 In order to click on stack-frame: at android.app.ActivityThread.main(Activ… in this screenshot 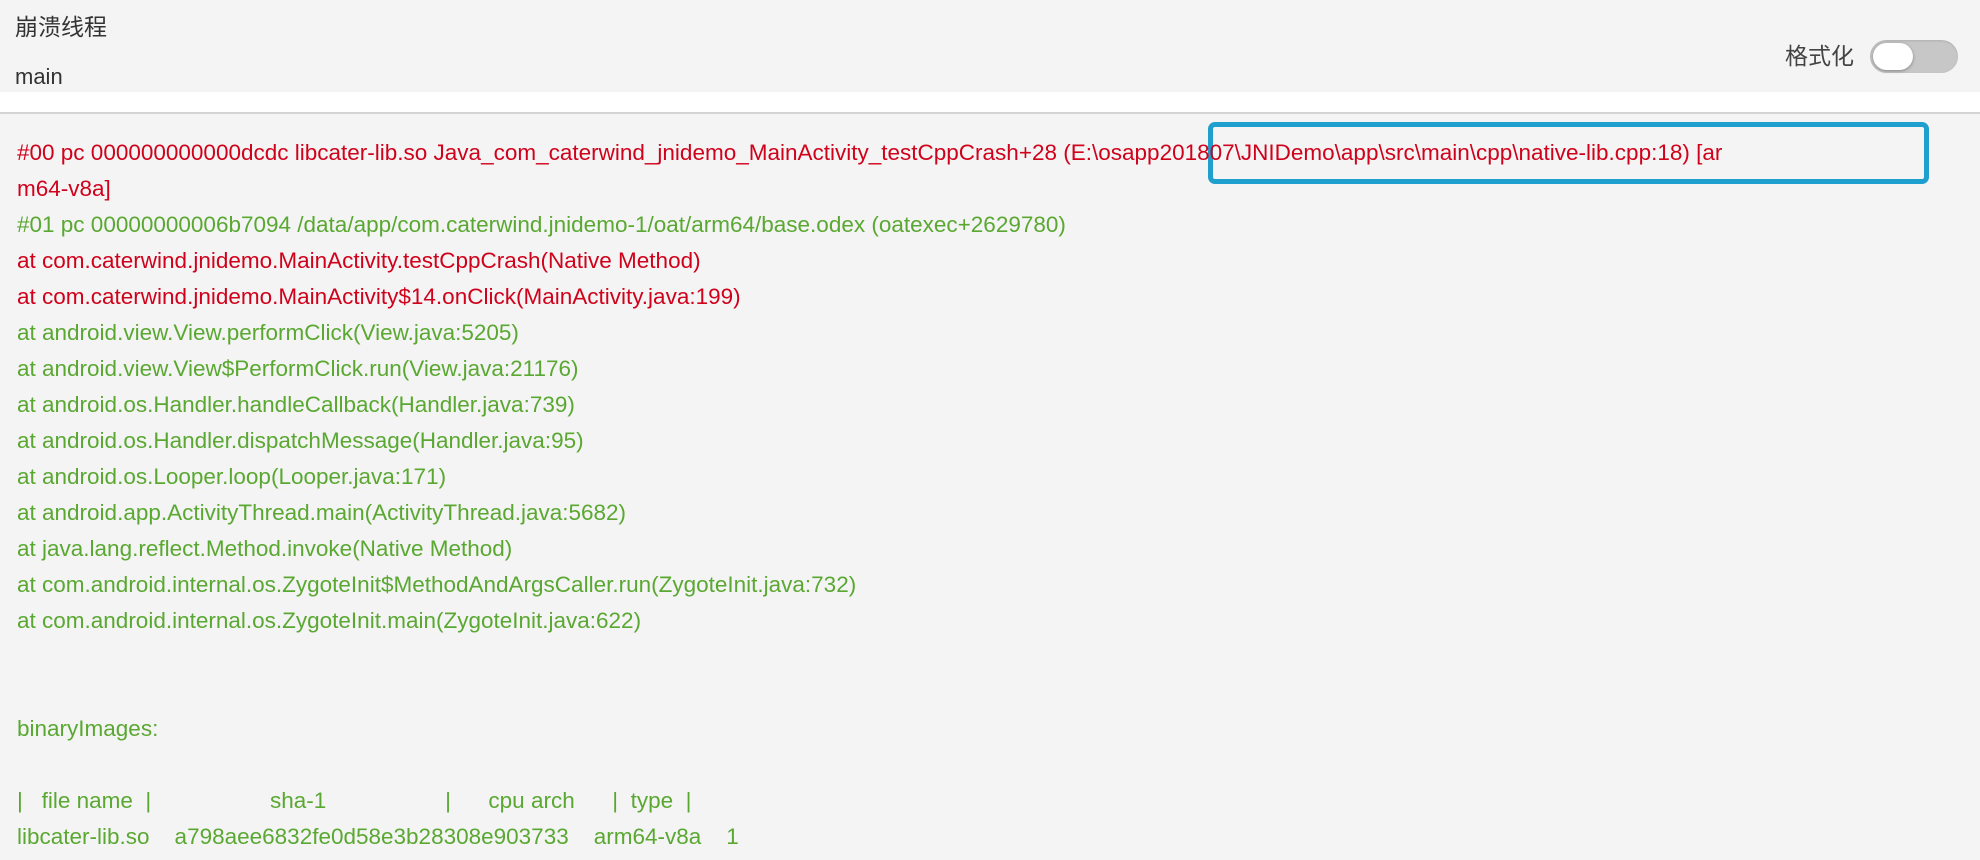, I will do `click(322, 512)`.